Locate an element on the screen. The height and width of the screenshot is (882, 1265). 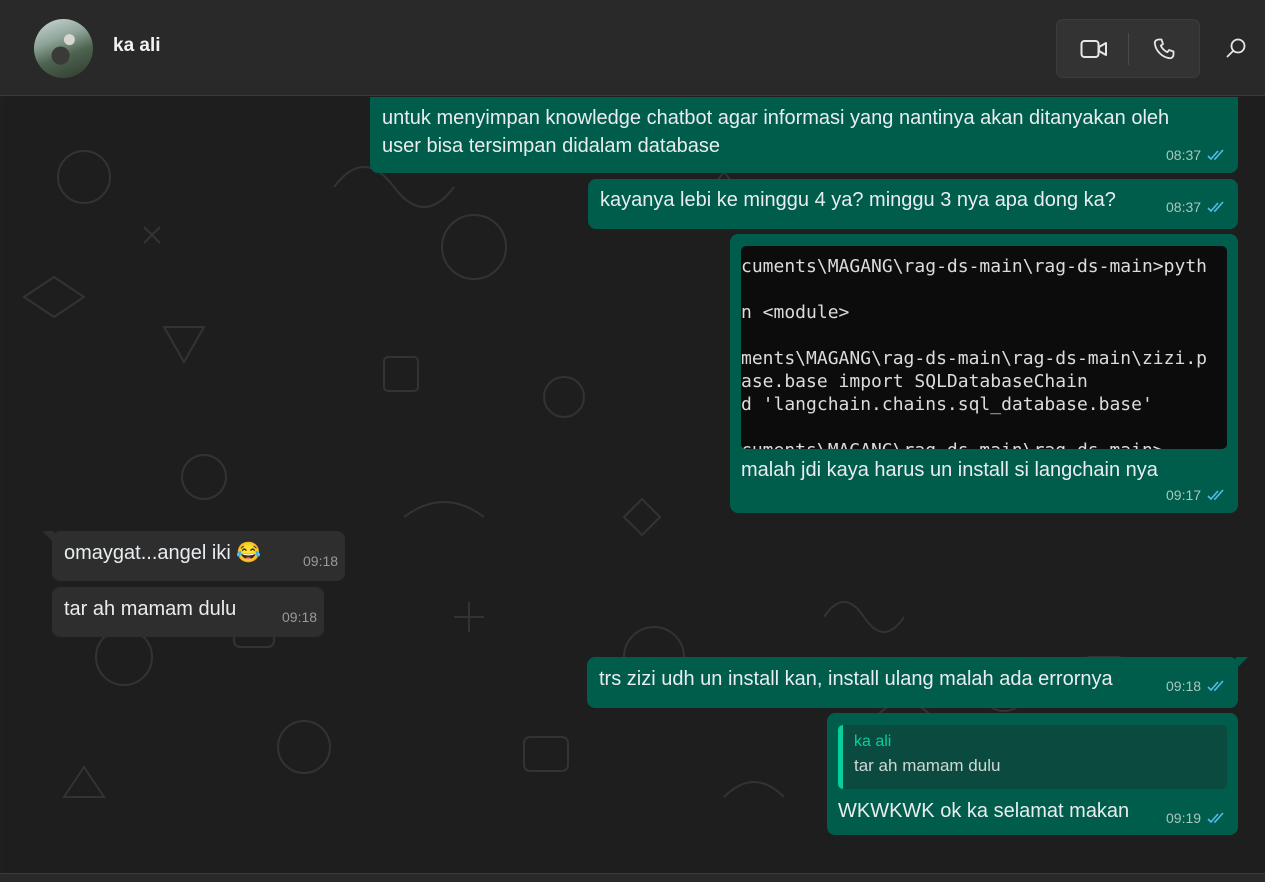
chat-header: ka ali is located at coordinates (632, 48).